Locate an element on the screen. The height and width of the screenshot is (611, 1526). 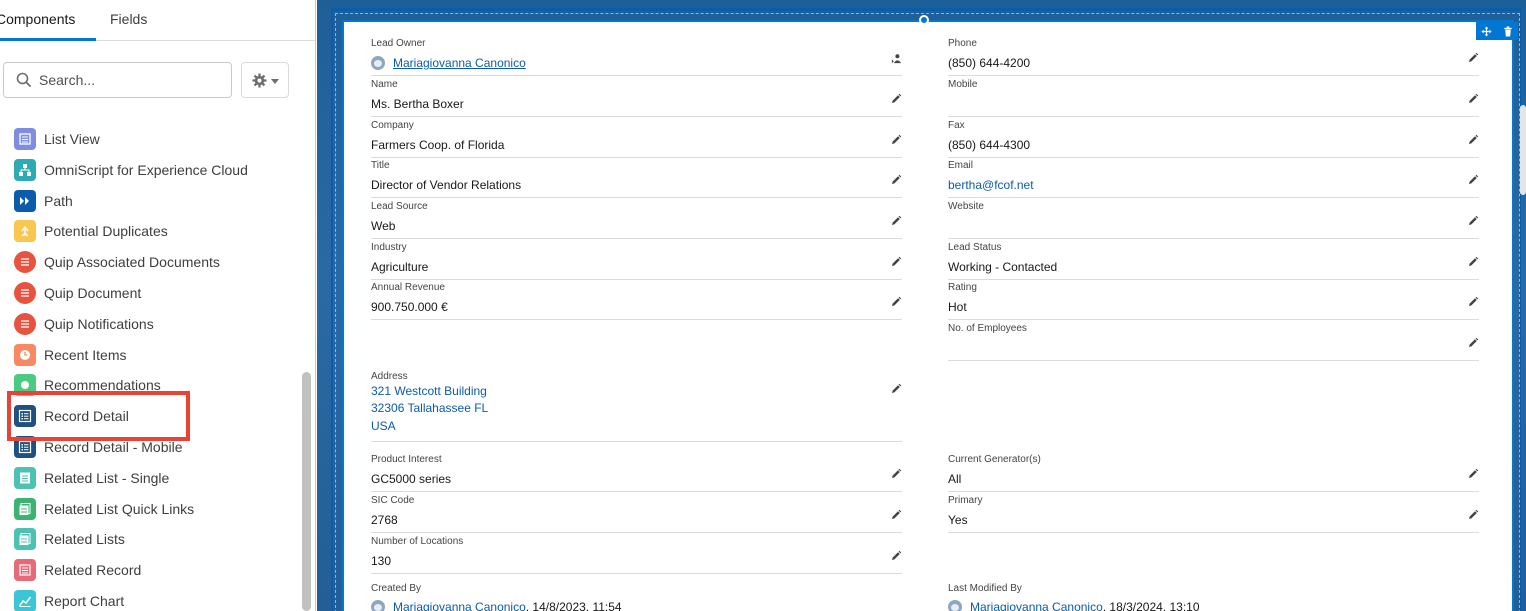
component-item: Recent Items is located at coordinates (150, 354).